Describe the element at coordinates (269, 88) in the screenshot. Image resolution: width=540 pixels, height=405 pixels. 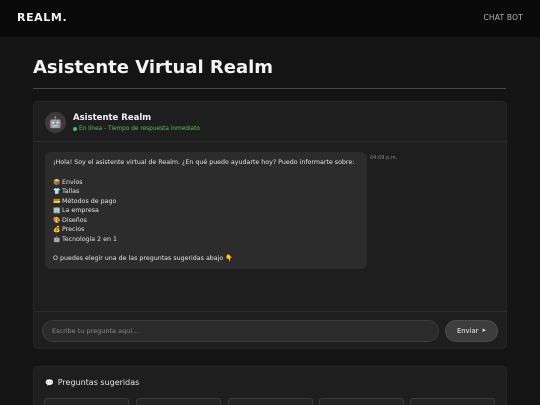
I see `title-divider` at that location.